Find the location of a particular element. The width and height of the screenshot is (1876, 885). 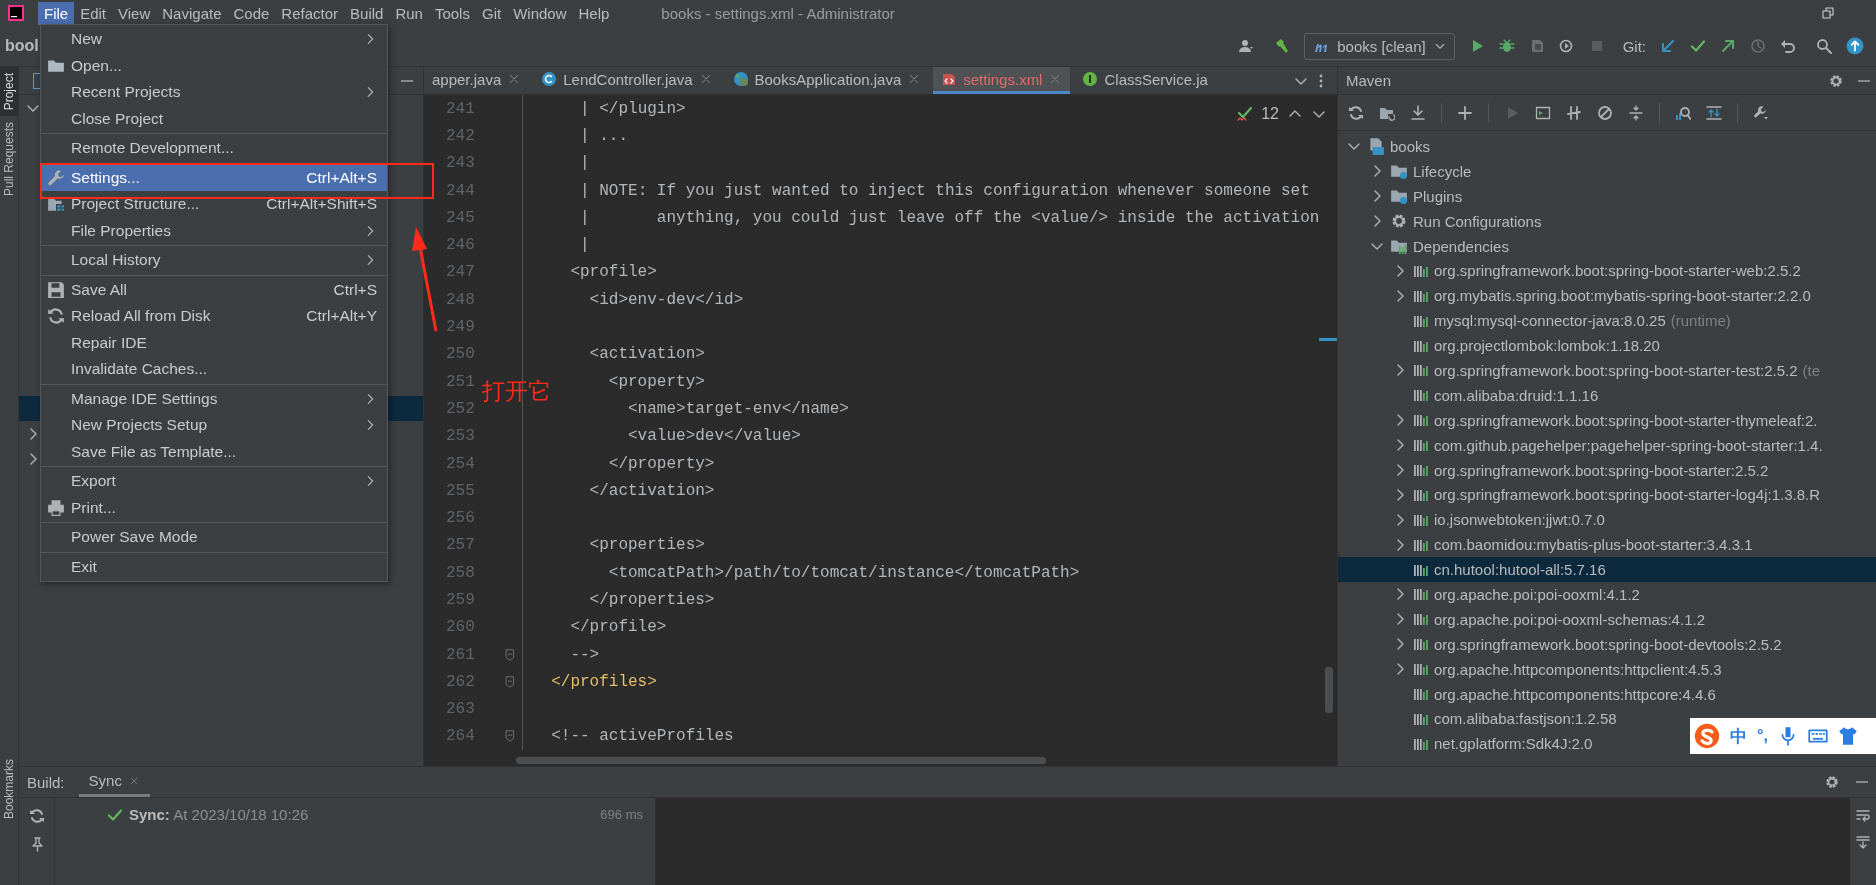

menu-item: Recent Projects is located at coordinates (214, 92).